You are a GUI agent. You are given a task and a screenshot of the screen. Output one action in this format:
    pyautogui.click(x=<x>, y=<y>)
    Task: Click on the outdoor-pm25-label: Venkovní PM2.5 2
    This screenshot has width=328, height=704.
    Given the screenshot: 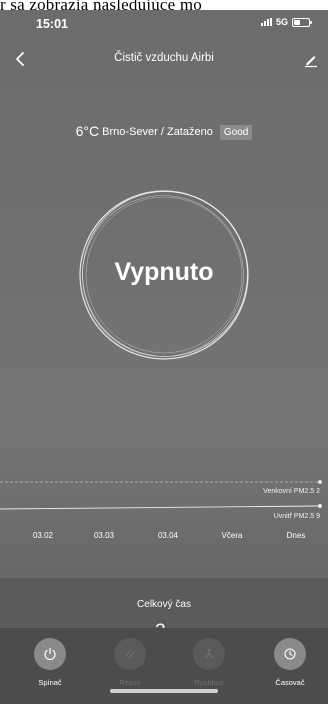 What is the action you would take?
    pyautogui.click(x=291, y=491)
    